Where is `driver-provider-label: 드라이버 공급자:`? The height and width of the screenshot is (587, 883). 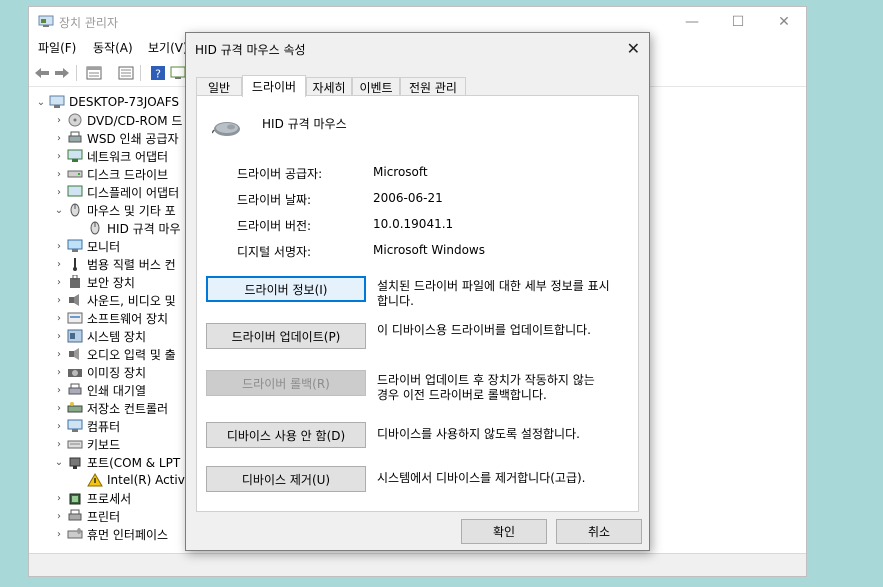 driver-provider-label: 드라이버 공급자: is located at coordinates (280, 174).